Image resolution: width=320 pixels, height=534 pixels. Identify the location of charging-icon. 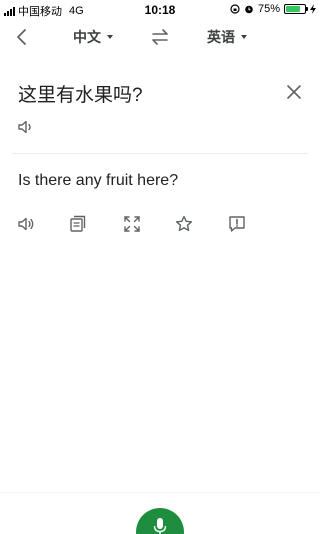
(313, 9).